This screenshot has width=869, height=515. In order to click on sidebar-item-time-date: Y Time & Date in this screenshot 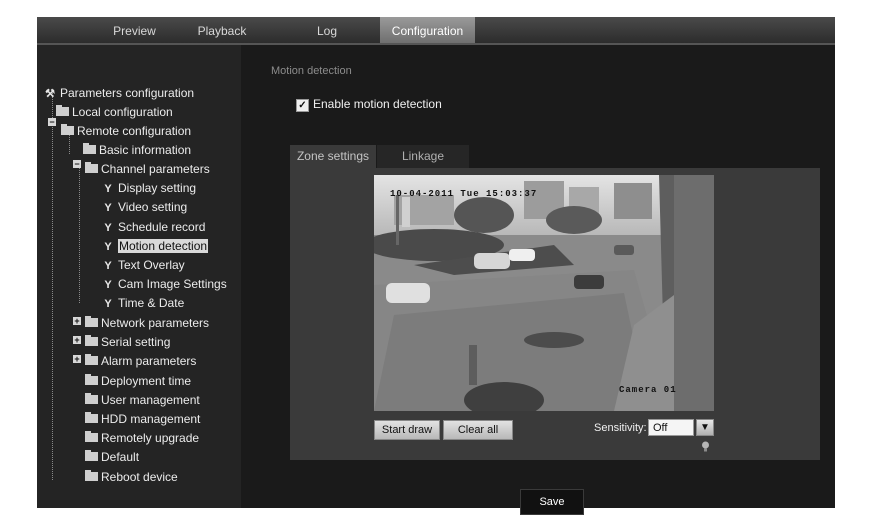, I will do `click(143, 303)`.